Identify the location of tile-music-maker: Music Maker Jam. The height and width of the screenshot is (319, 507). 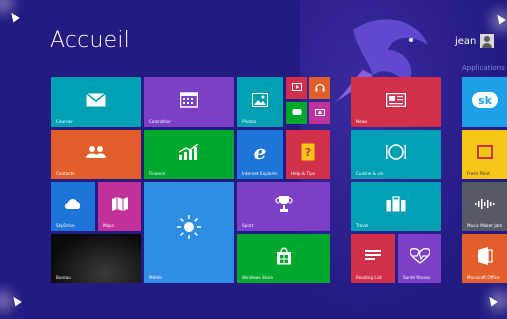
(484, 206).